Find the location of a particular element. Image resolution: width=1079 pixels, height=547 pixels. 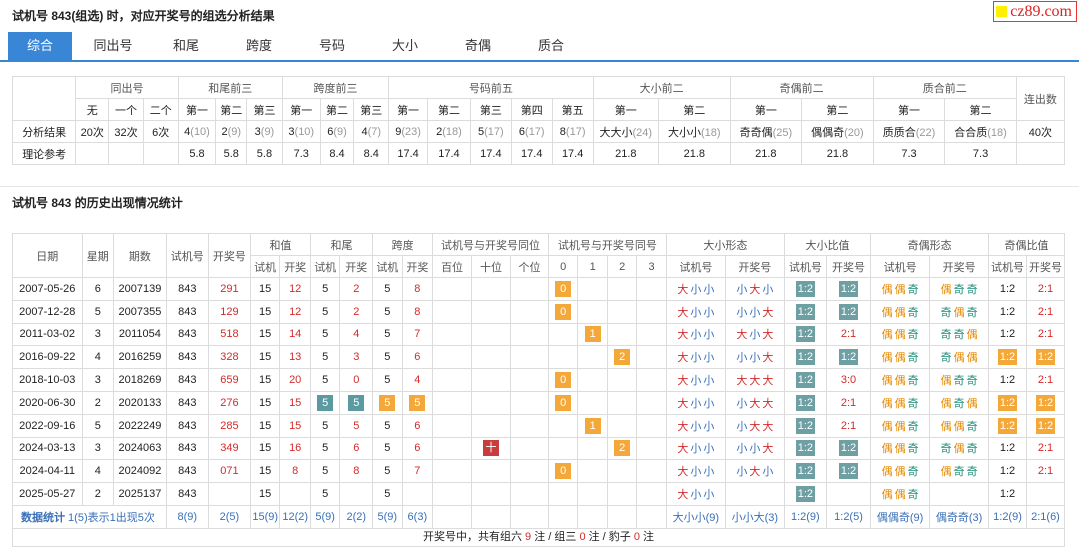

stats-cell: 2(2) is located at coordinates (356, 516).